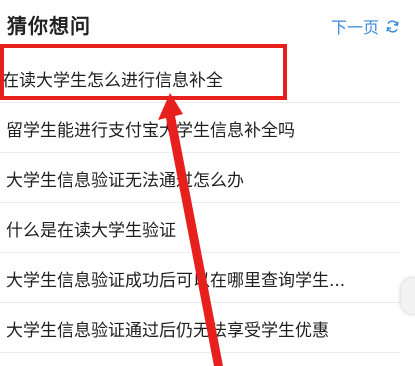  What do you see at coordinates (200, 228) in the screenshot?
I see `question-item: 什么是在读大学生验证` at bounding box center [200, 228].